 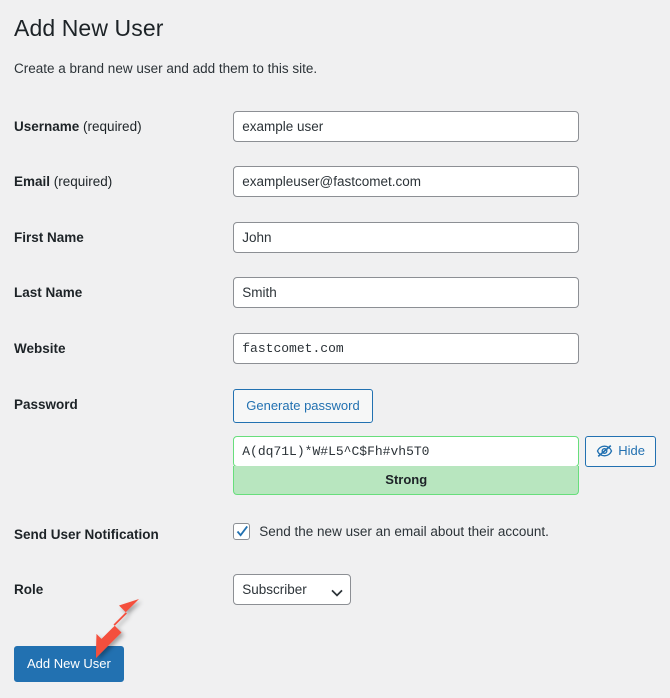 I want to click on role-select: Subscriber, so click(x=292, y=590).